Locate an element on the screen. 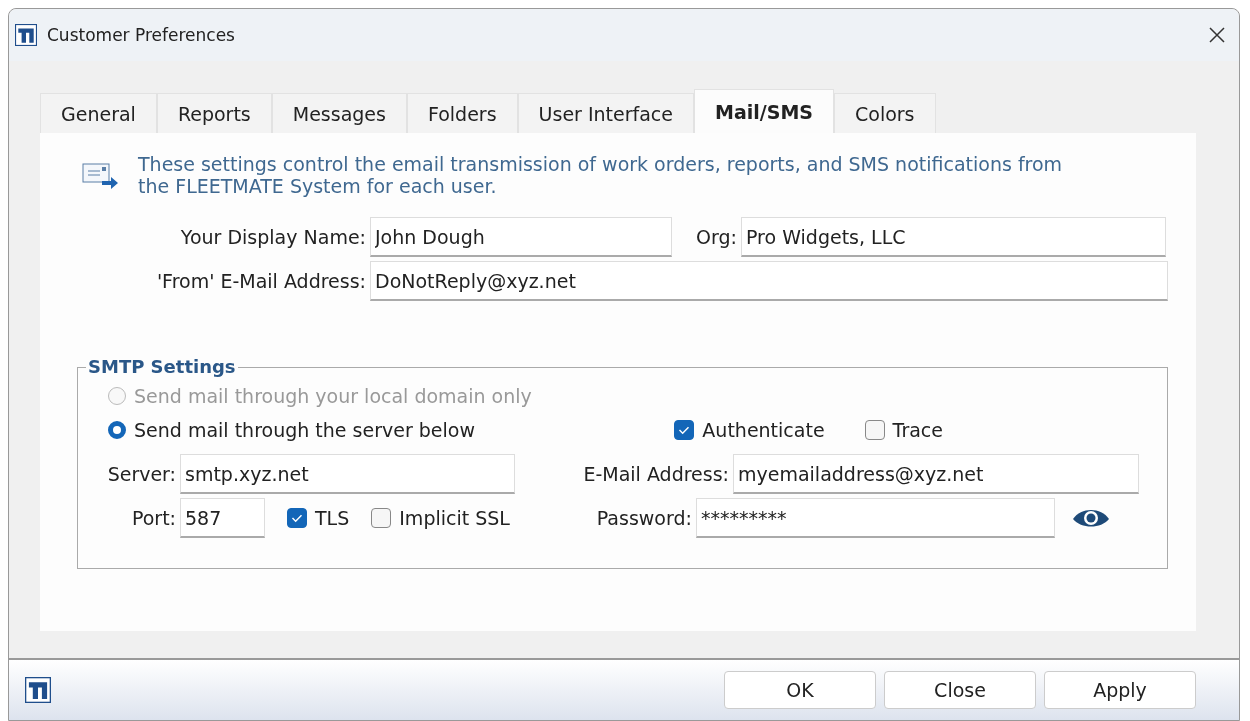 Image resolution: width=1250 pixels, height=721 pixels. text-field: DoNotReply@xyz.net is located at coordinates (769, 281).